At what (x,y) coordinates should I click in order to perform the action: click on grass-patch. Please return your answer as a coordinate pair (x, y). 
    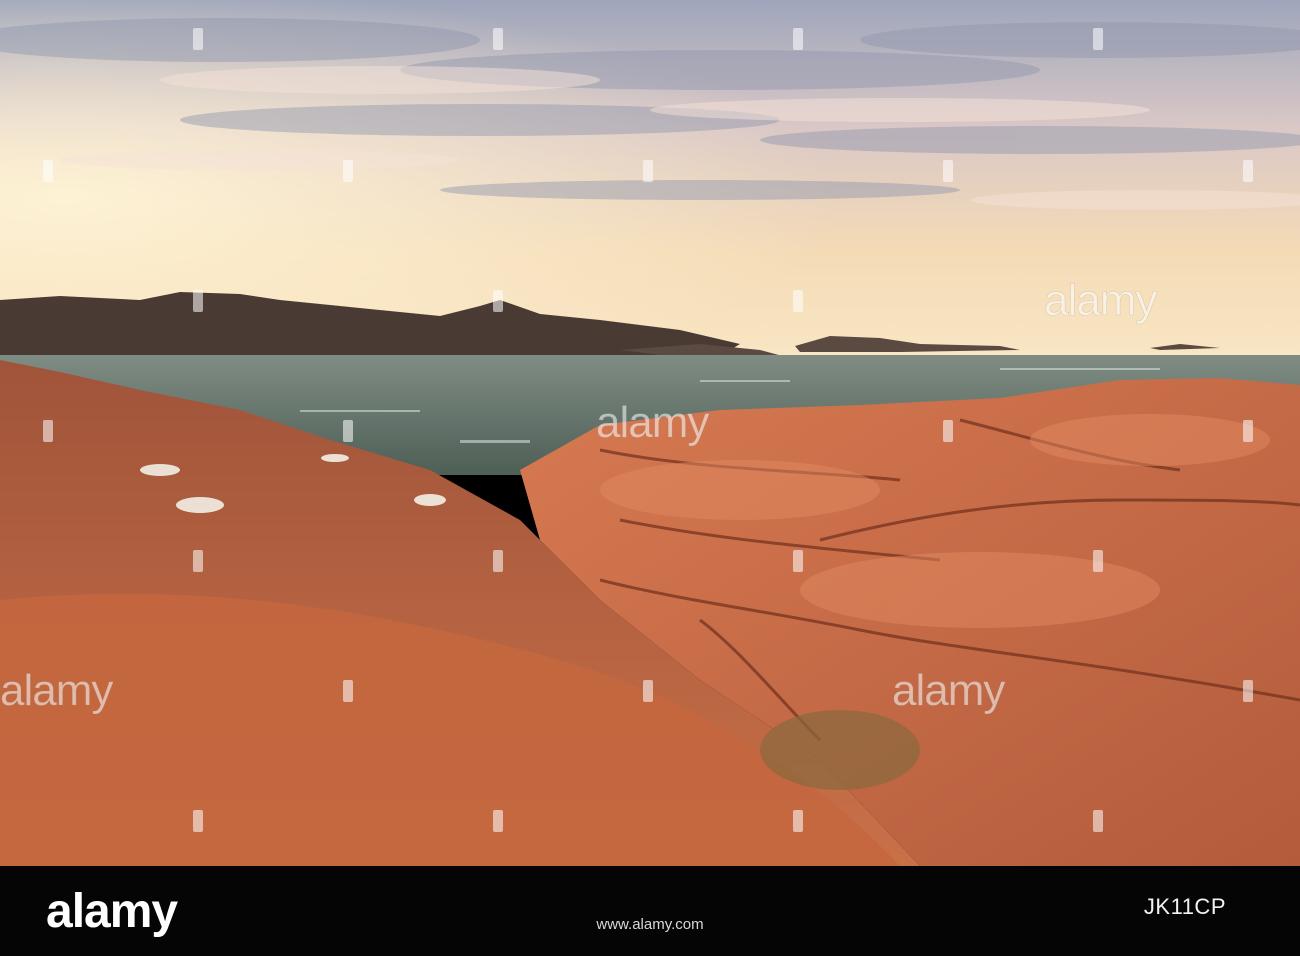
    Looking at the image, I should click on (840, 750).